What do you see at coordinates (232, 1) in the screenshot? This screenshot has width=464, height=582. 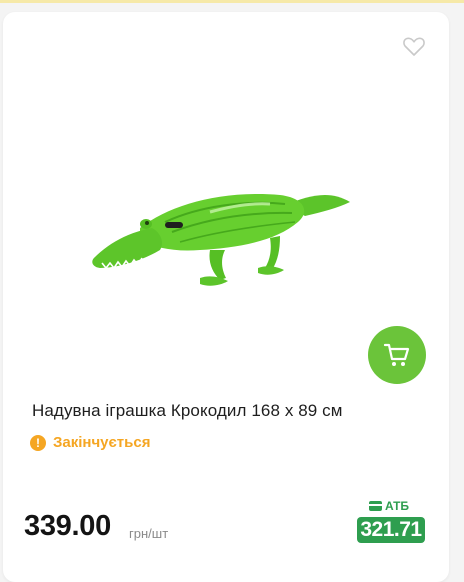 I see `top-accent-strip` at bounding box center [232, 1].